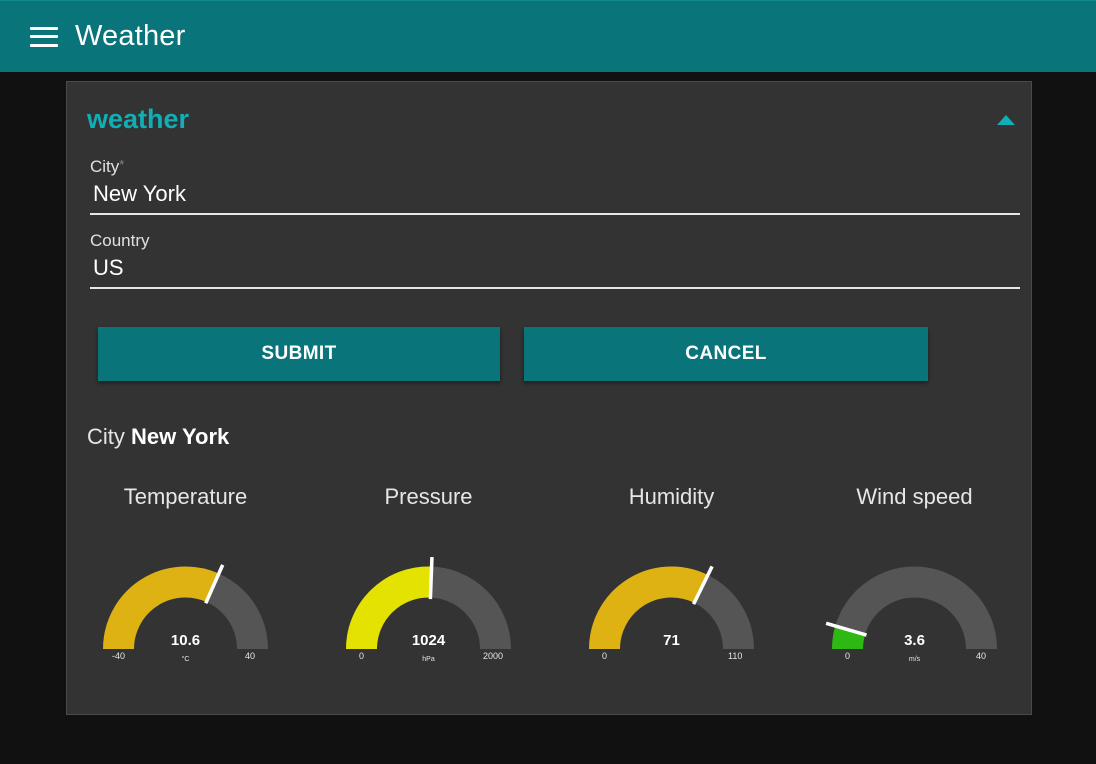 The height and width of the screenshot is (764, 1096). Describe the element at coordinates (130, 36) in the screenshot. I see `app-title: Weather` at that location.